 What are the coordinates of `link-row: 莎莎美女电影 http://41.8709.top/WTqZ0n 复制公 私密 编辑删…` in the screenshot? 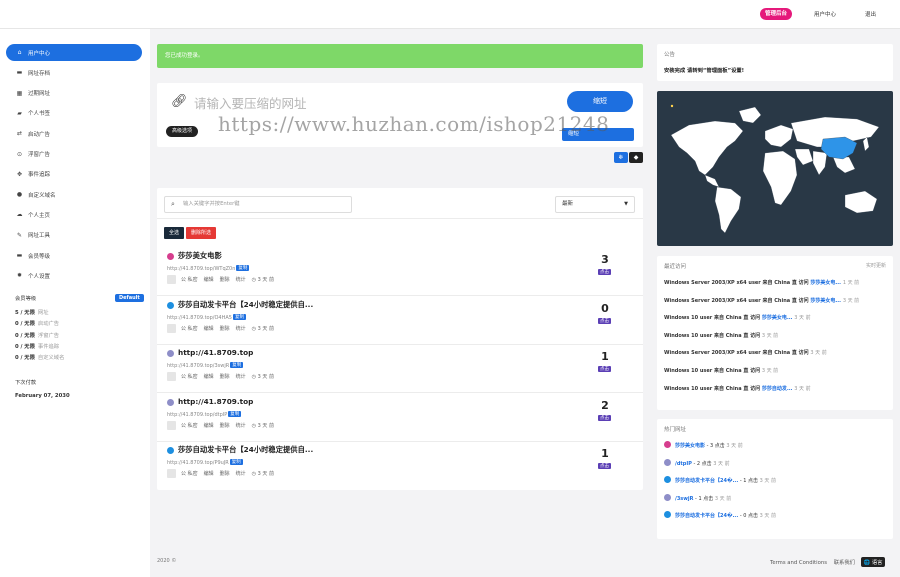 It's located at (400, 271).